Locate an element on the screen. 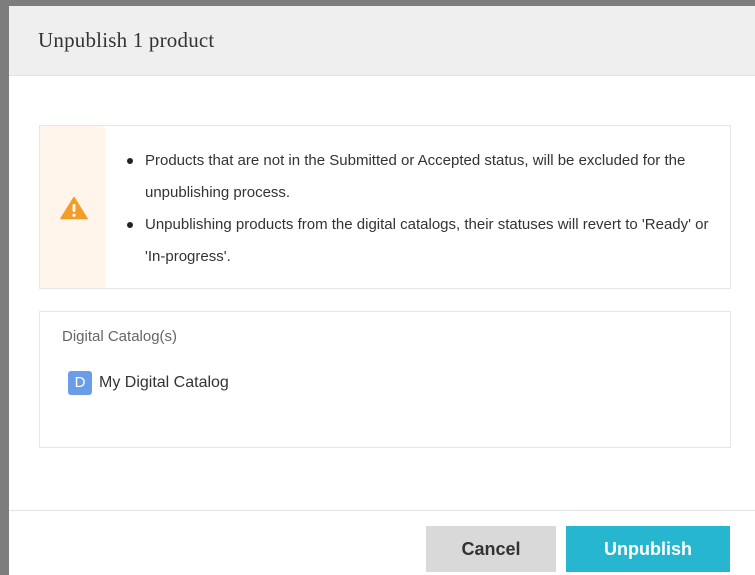 The height and width of the screenshot is (575, 755). warning-strip is located at coordinates (72, 207).